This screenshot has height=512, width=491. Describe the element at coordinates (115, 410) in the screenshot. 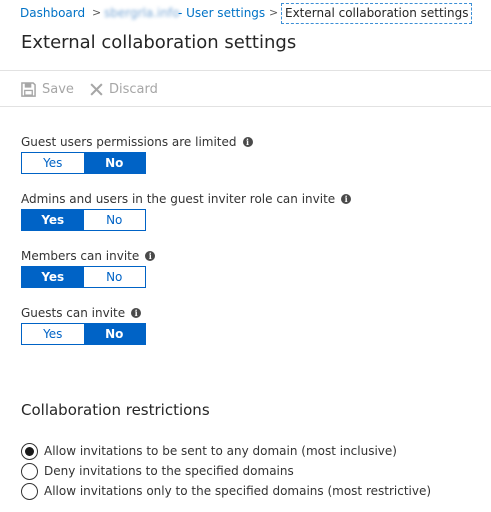

I see `section-heading-collaboration-restrictions: Collaboration restrictions` at that location.